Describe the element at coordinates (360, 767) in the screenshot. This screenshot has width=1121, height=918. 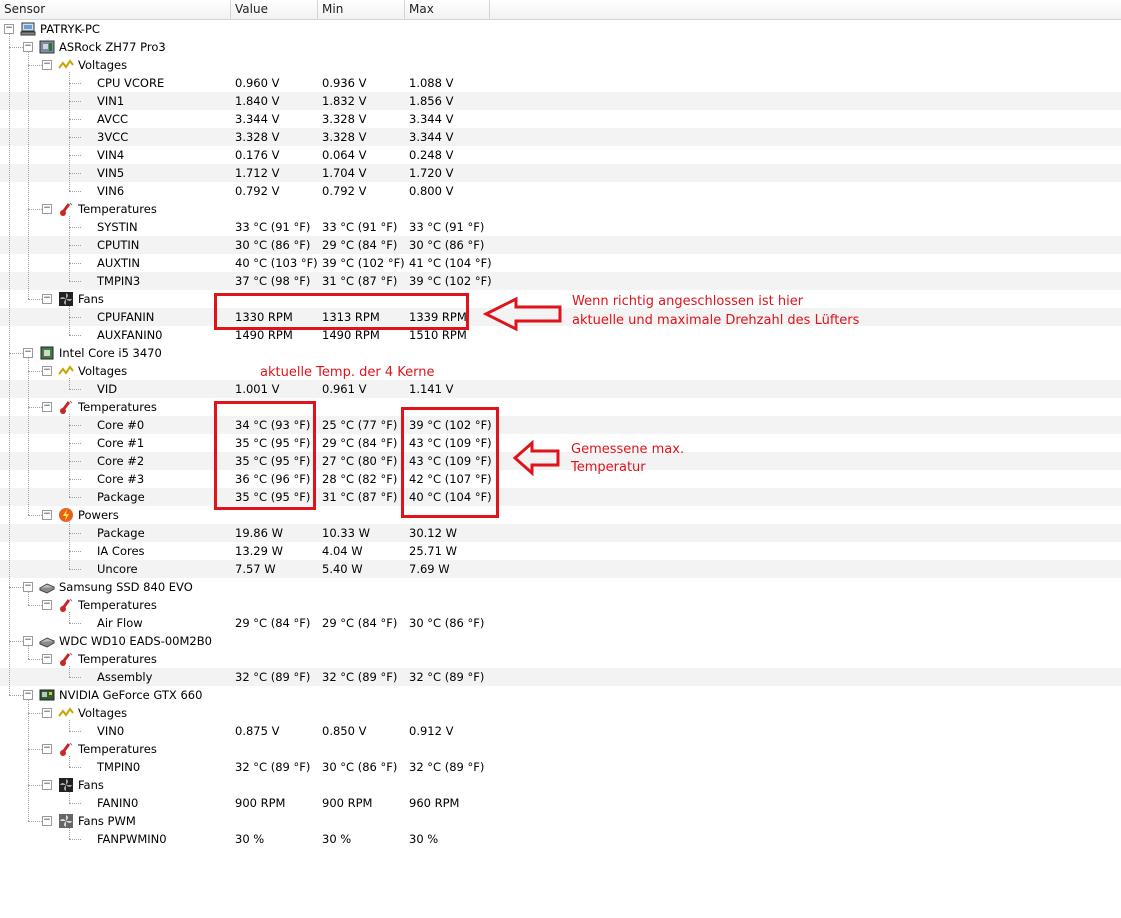
I see `sensor-min: 30 °C (86 °F)` at that location.